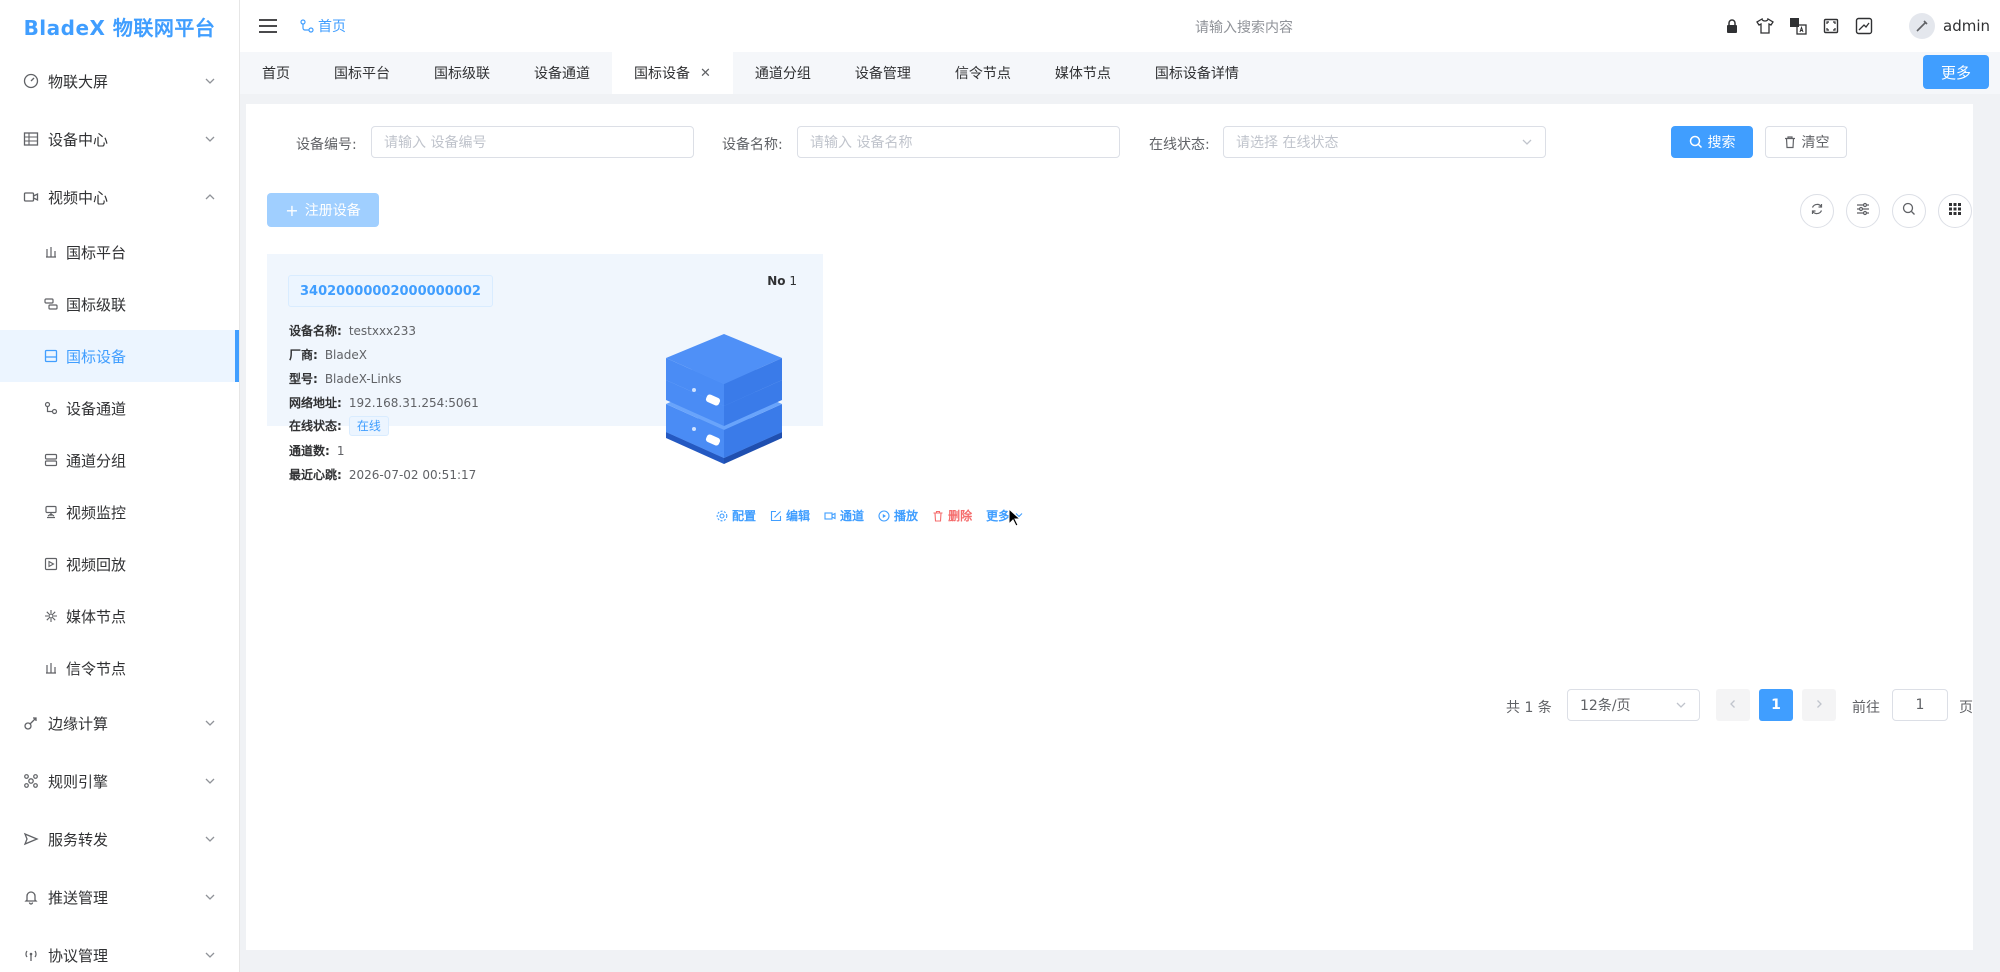 This screenshot has height=972, width=2000. I want to click on row-key: 型号:, so click(303, 379).